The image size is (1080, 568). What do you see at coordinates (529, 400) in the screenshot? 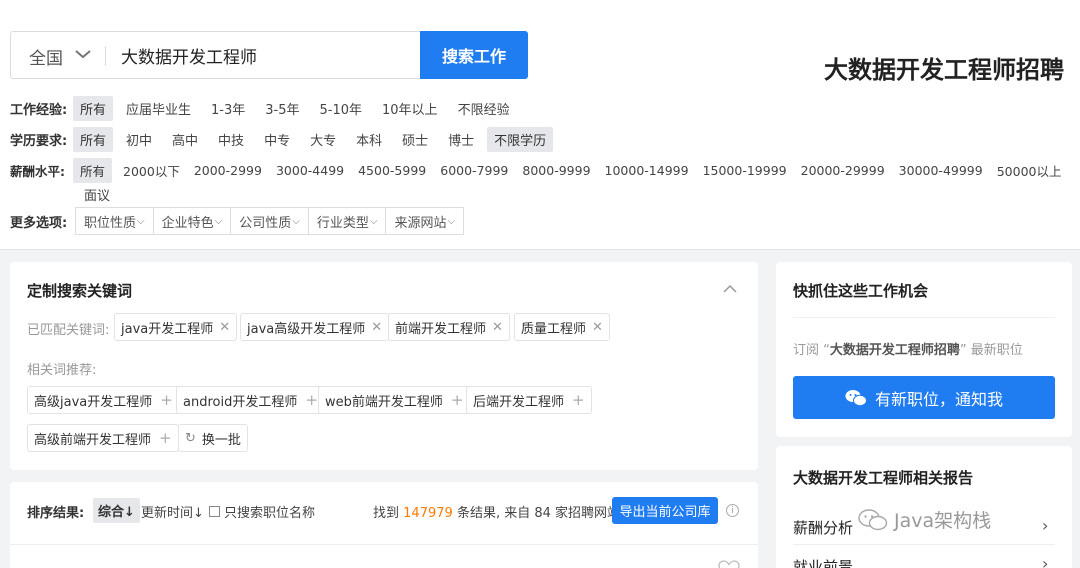
I see `related-tag: 后端开发工程师 +` at bounding box center [529, 400].